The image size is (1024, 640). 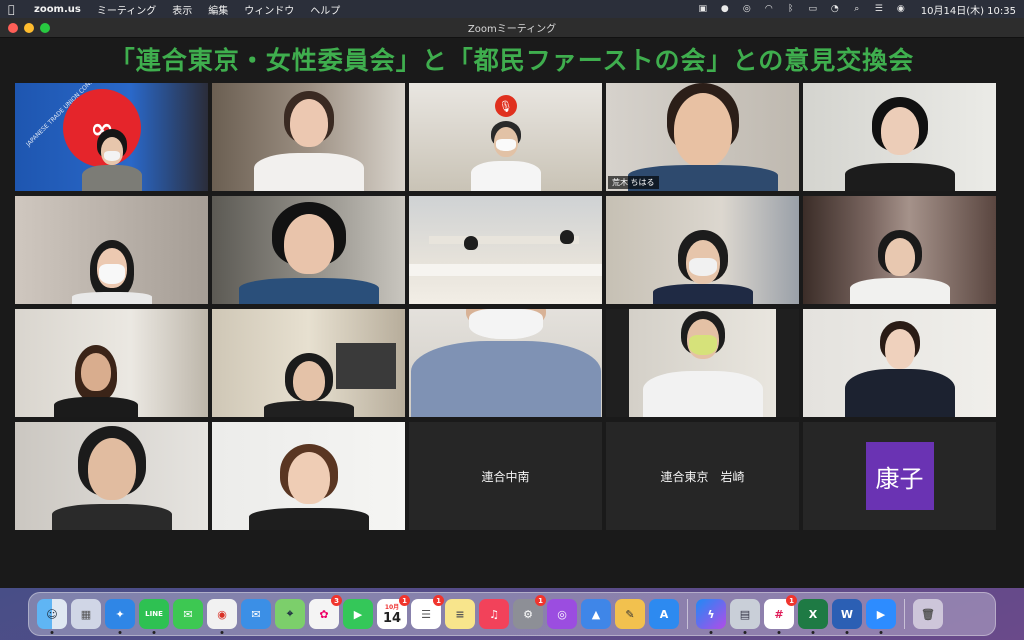 I want to click on menu-window: ウィンドウ, so click(x=269, y=9).